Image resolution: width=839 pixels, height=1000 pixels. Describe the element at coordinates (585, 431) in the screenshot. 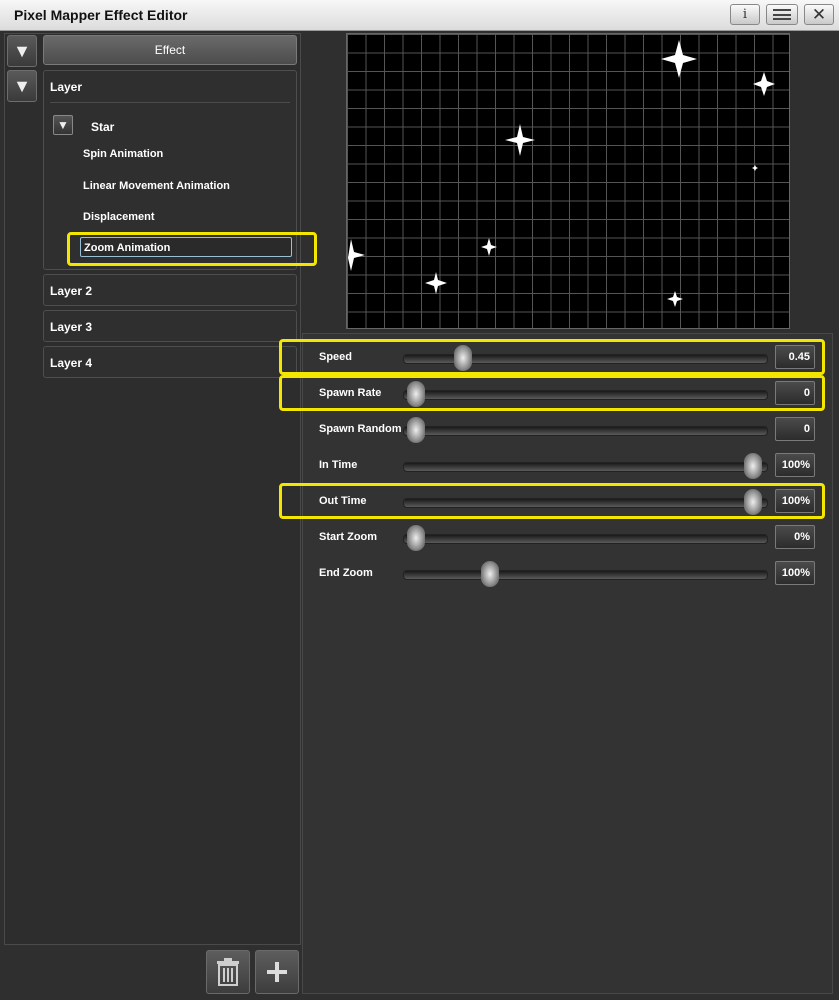

I see `spawn-random-slider-track` at that location.